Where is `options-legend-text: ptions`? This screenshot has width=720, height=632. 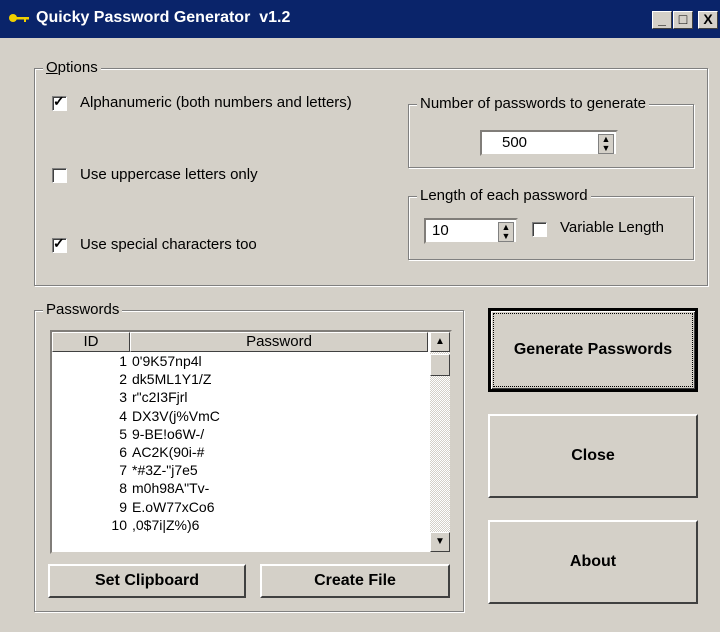
options-legend-text: ptions is located at coordinates (77, 67).